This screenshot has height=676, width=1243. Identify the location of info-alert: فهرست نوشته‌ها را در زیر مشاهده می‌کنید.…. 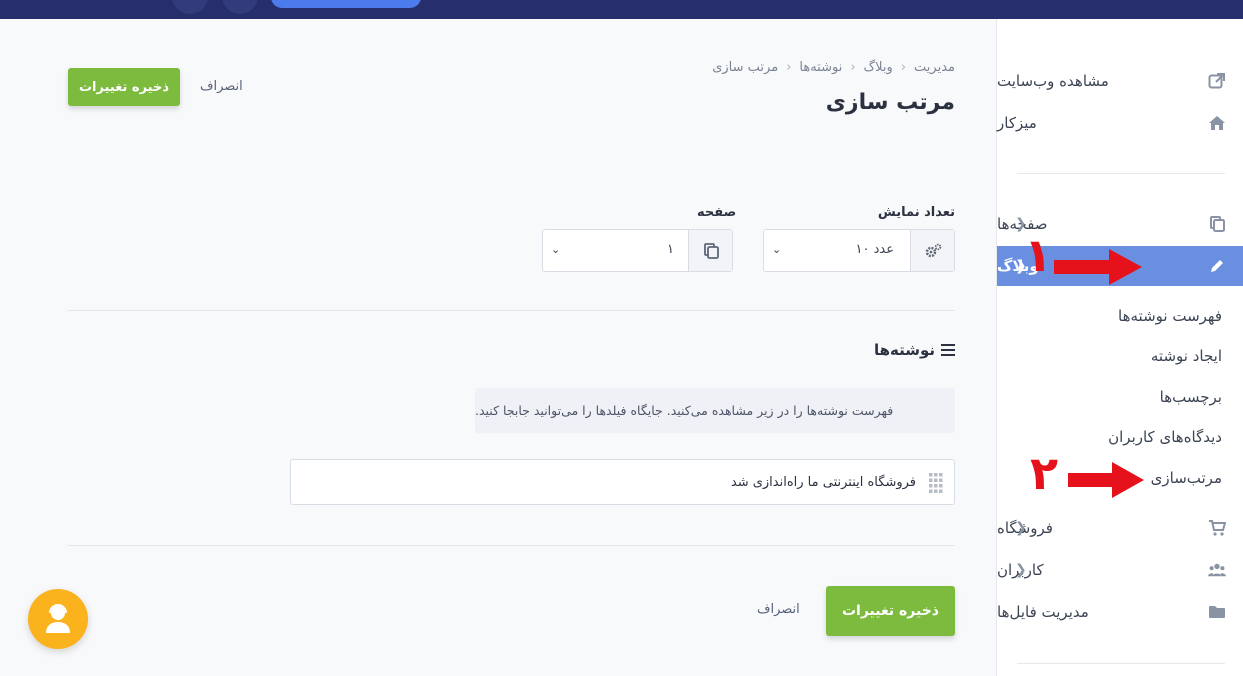
(715, 410).